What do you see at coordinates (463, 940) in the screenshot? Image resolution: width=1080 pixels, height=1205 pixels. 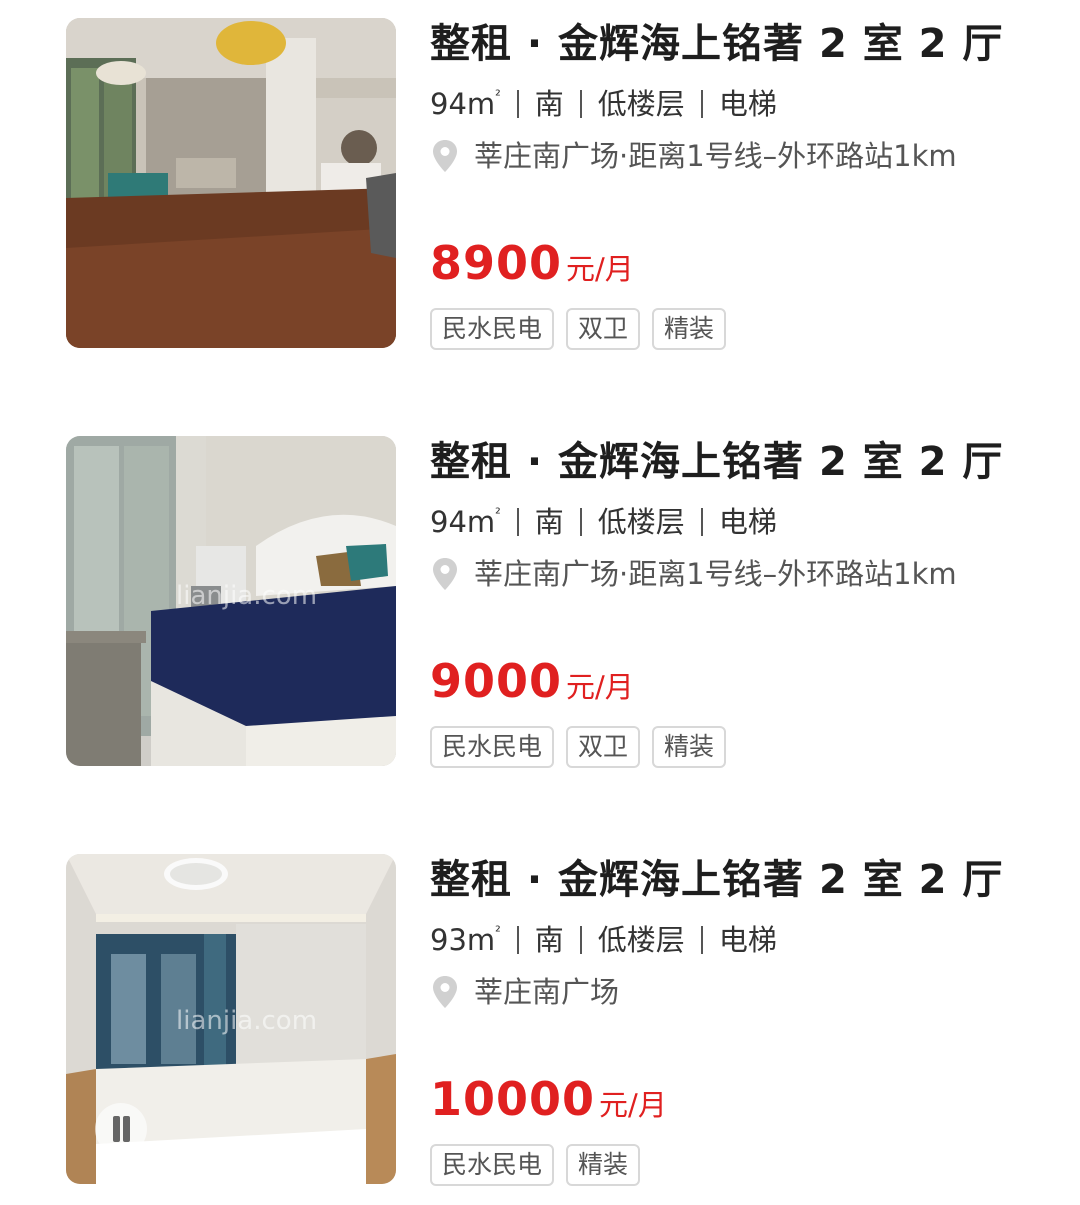 I see `area: 93m` at bounding box center [463, 940].